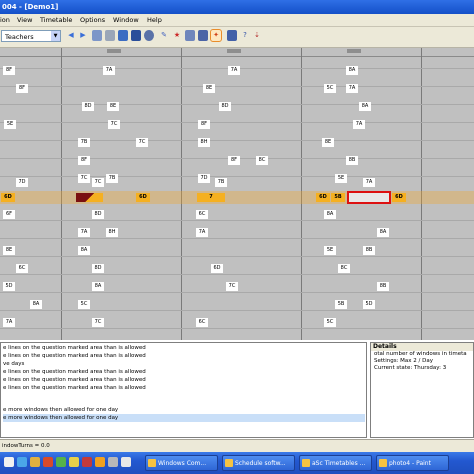 The image size is (474, 474). What do you see at coordinates (126, 20) in the screenshot?
I see `menu-item-window: Window` at bounding box center [126, 20].